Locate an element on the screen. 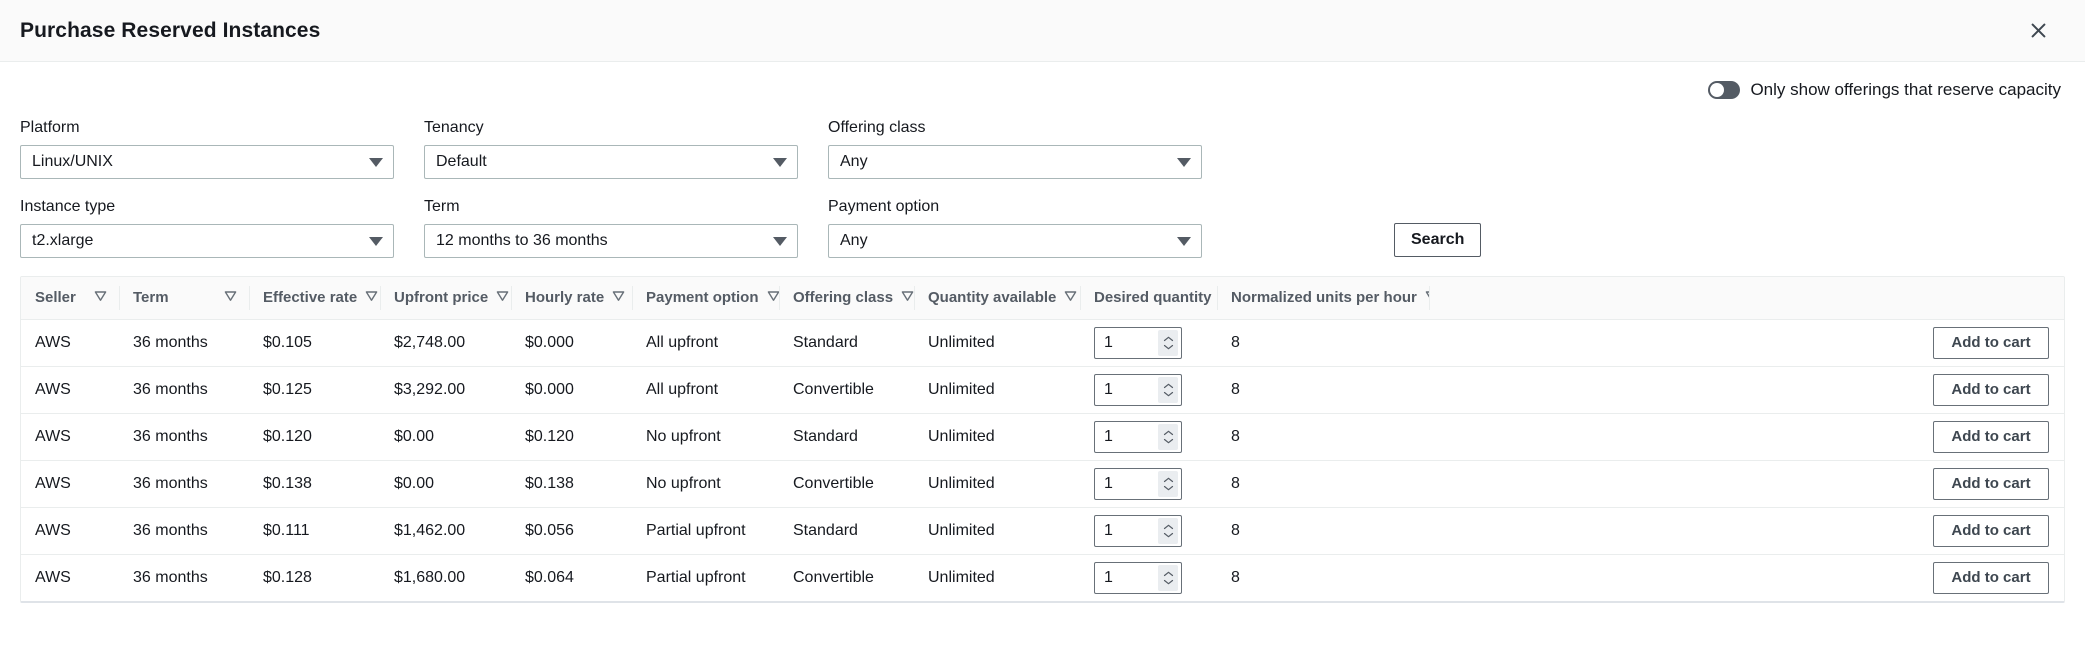 Image resolution: width=2085 pixels, height=649 pixels. column-header-quantity-available: Quantity available is located at coordinates (997, 298).